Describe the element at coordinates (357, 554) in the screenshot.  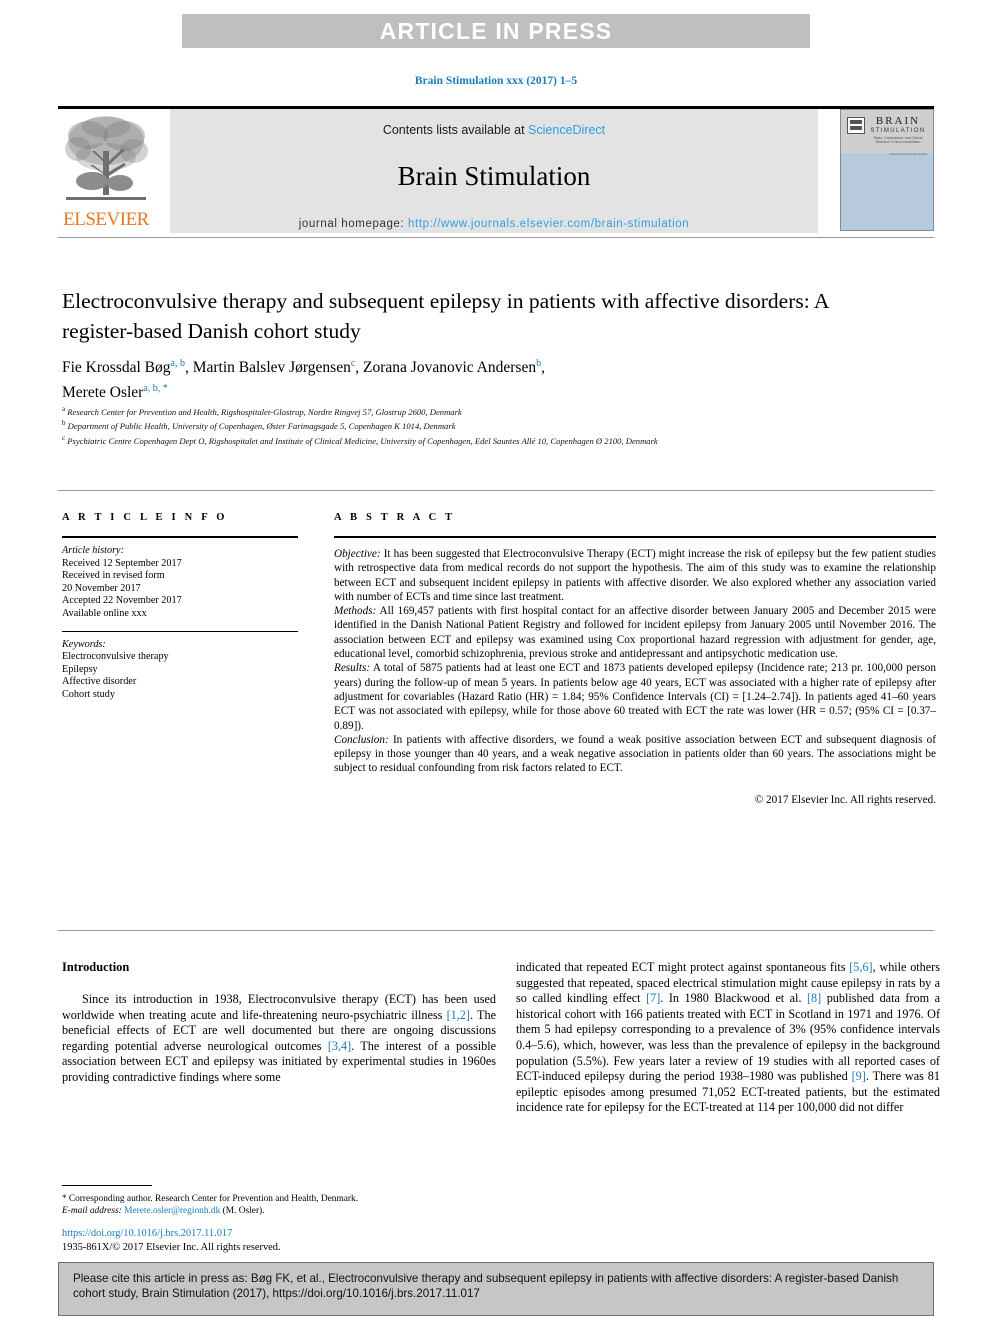
I see `abstract-objective-label: Objective:` at that location.